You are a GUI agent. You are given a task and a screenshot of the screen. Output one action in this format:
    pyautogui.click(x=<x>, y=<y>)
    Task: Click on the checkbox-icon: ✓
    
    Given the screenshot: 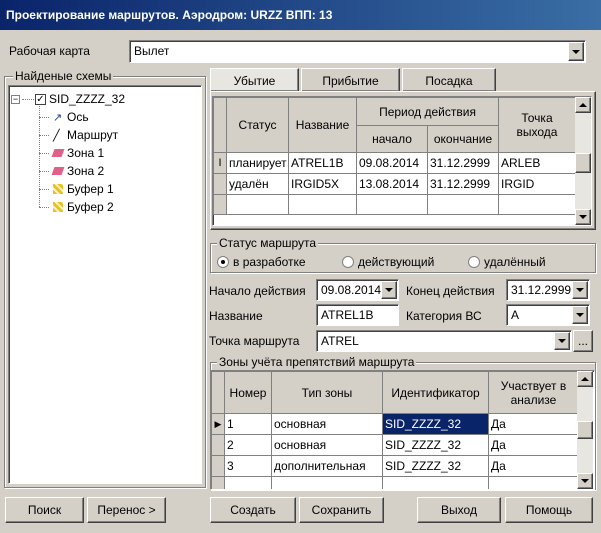 What is the action you would take?
    pyautogui.click(x=40, y=99)
    